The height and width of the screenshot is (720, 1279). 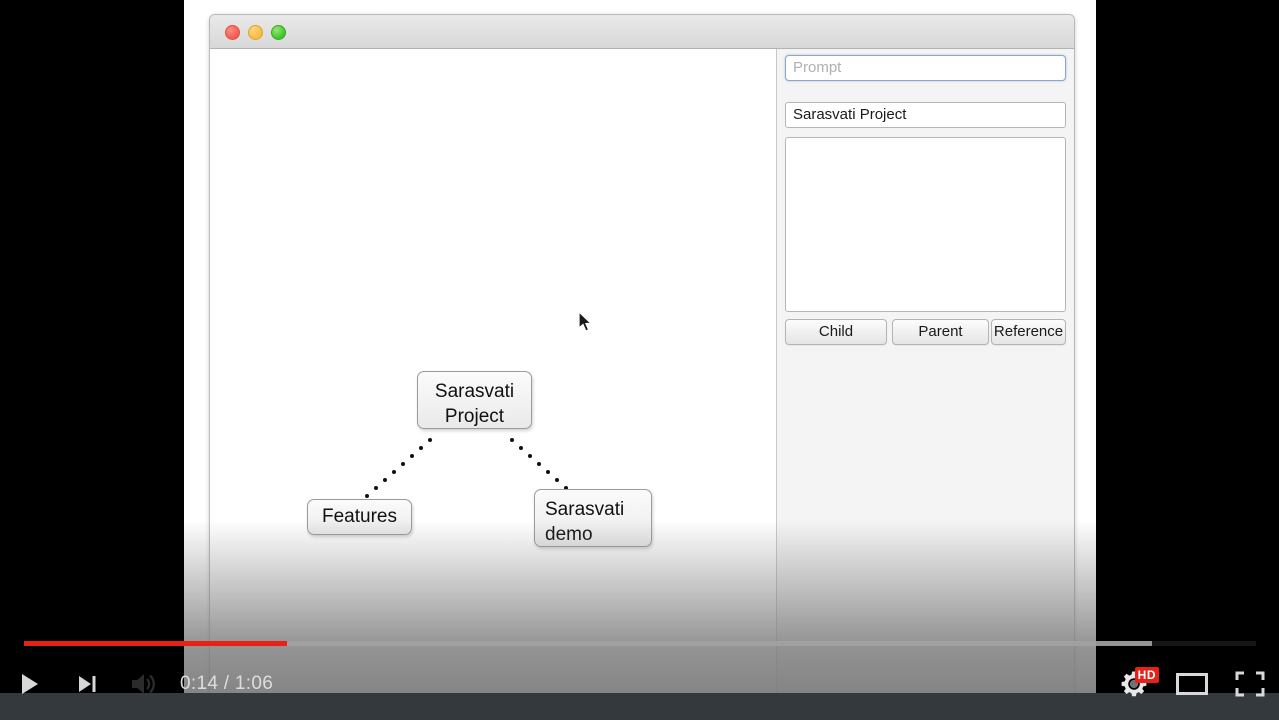 I want to click on theater-mode-icon, so click(x=1192, y=684).